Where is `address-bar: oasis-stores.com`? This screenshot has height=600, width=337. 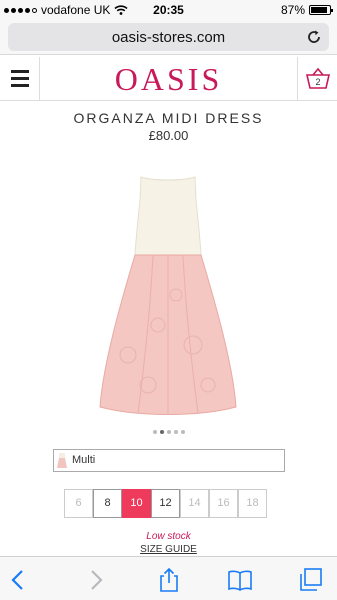
address-bar: oasis-stores.com is located at coordinates (168, 37).